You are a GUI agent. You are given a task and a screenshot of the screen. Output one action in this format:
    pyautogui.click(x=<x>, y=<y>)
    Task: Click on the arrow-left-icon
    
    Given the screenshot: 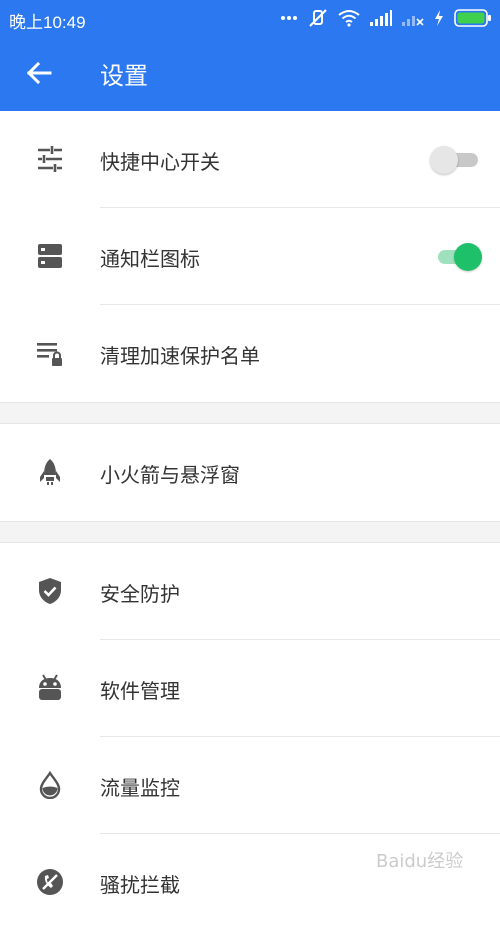 What is the action you would take?
    pyautogui.click(x=39, y=73)
    